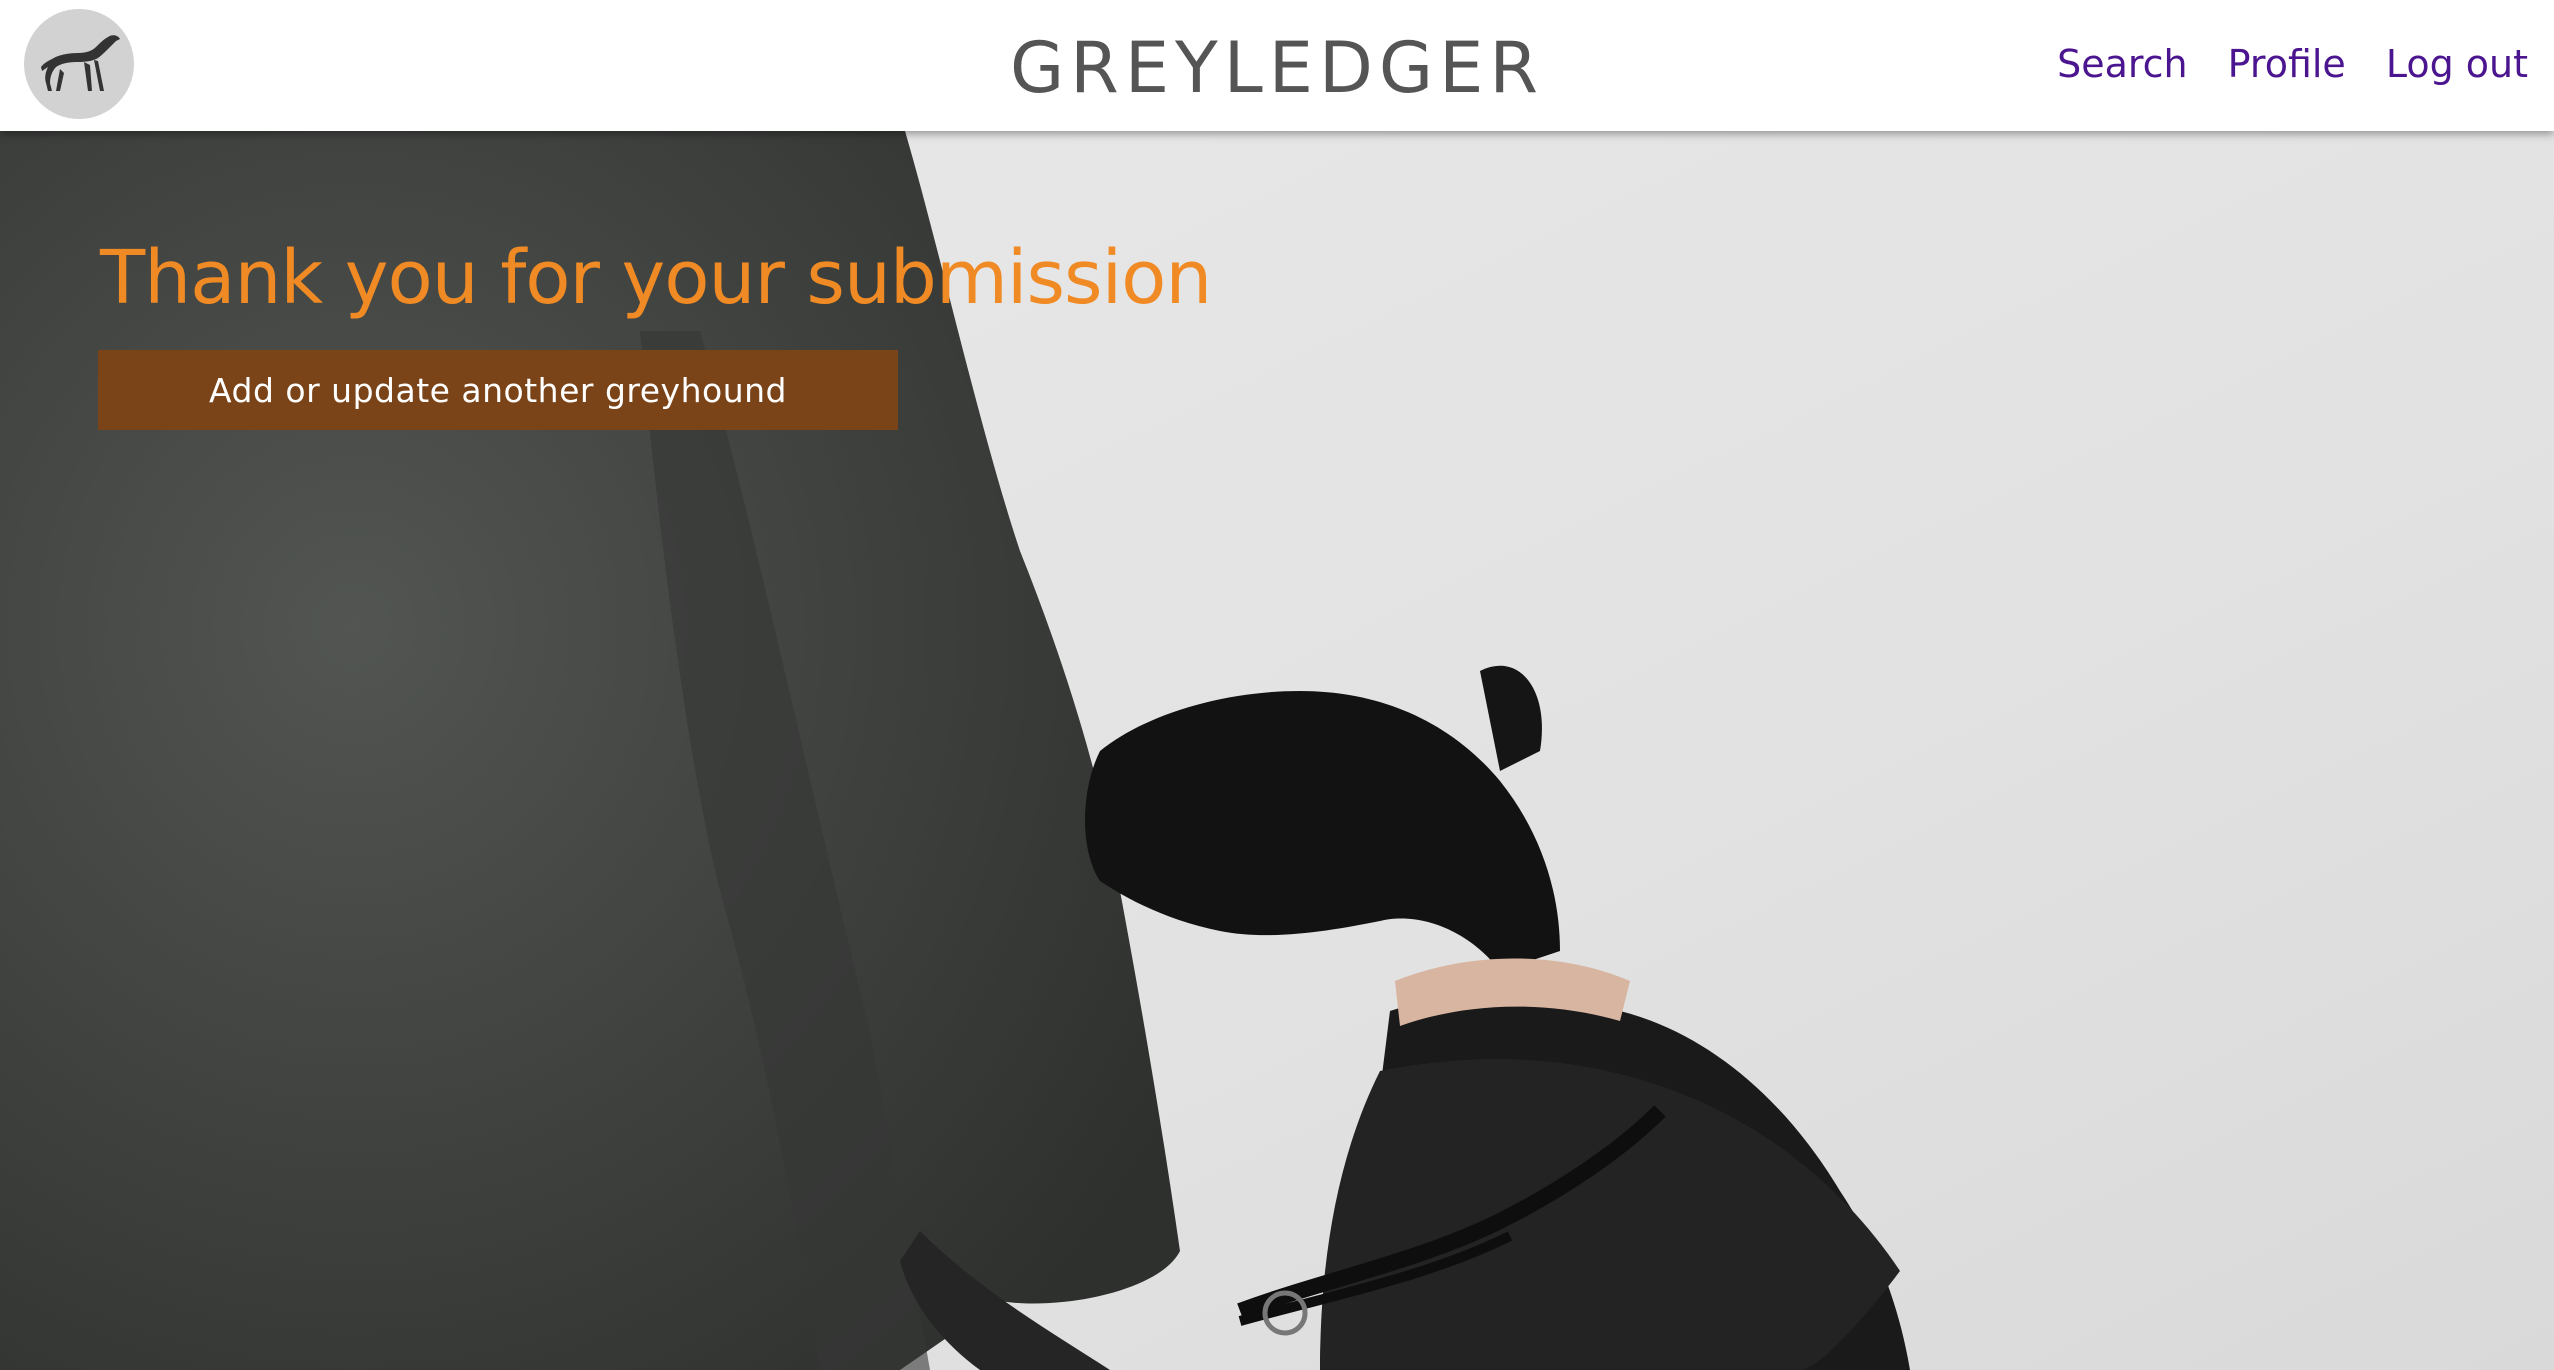 The width and height of the screenshot is (2554, 1370). Describe the element at coordinates (2122, 64) in the screenshot. I see `nav-search-link: Search` at that location.